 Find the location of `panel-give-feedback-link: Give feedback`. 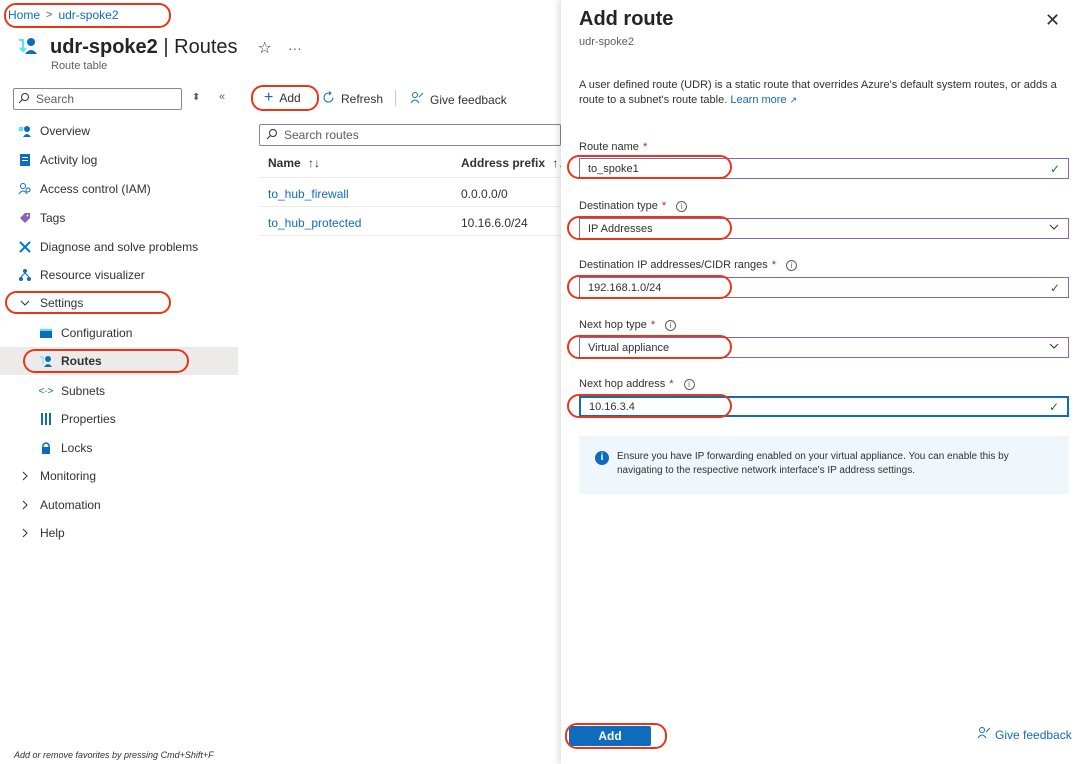

panel-give-feedback-link: Give feedback is located at coordinates (1024, 734).